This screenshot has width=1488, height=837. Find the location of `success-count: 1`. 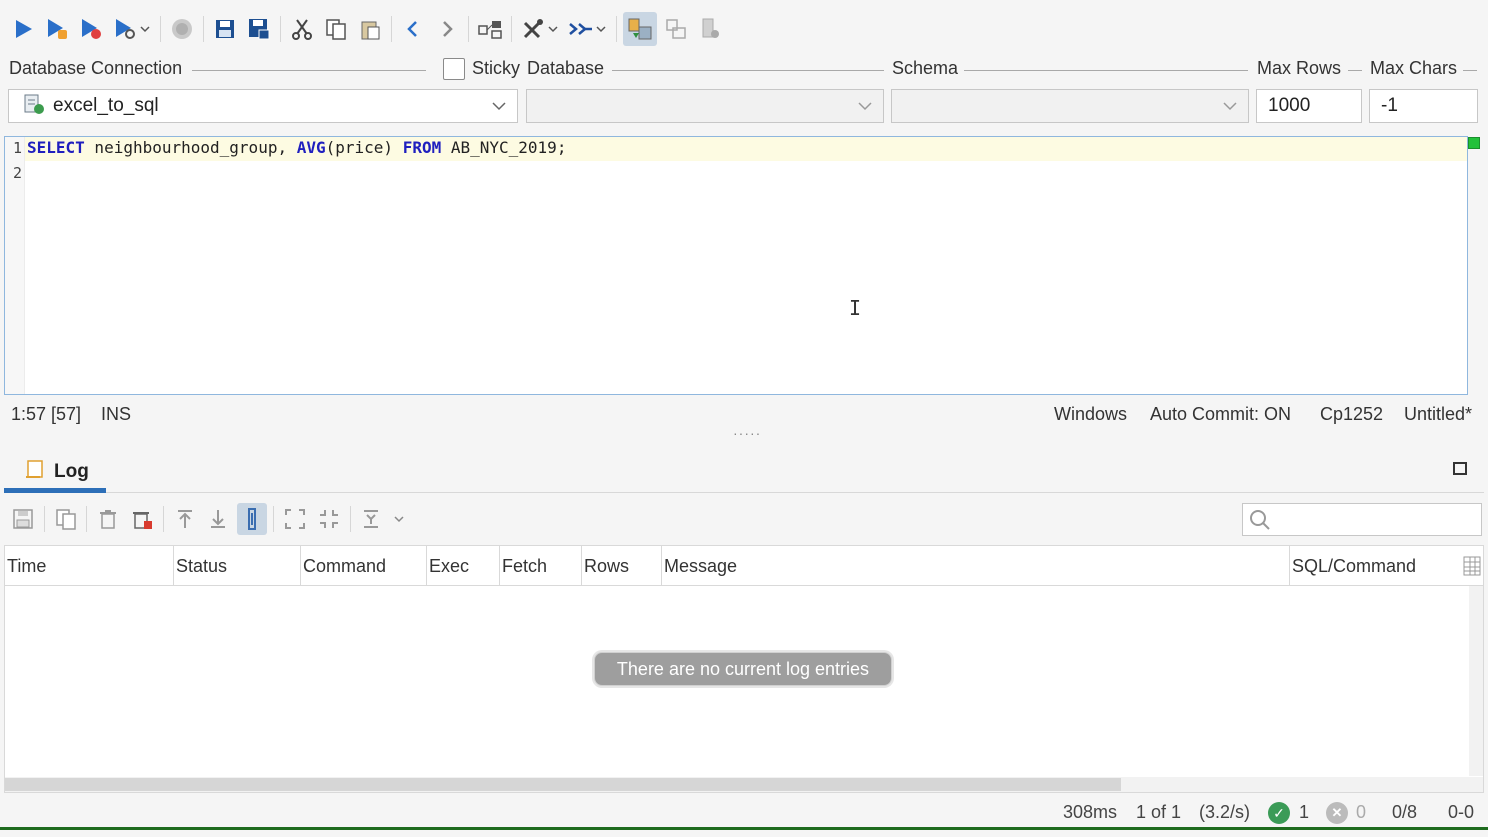

success-count: 1 is located at coordinates (1304, 812).